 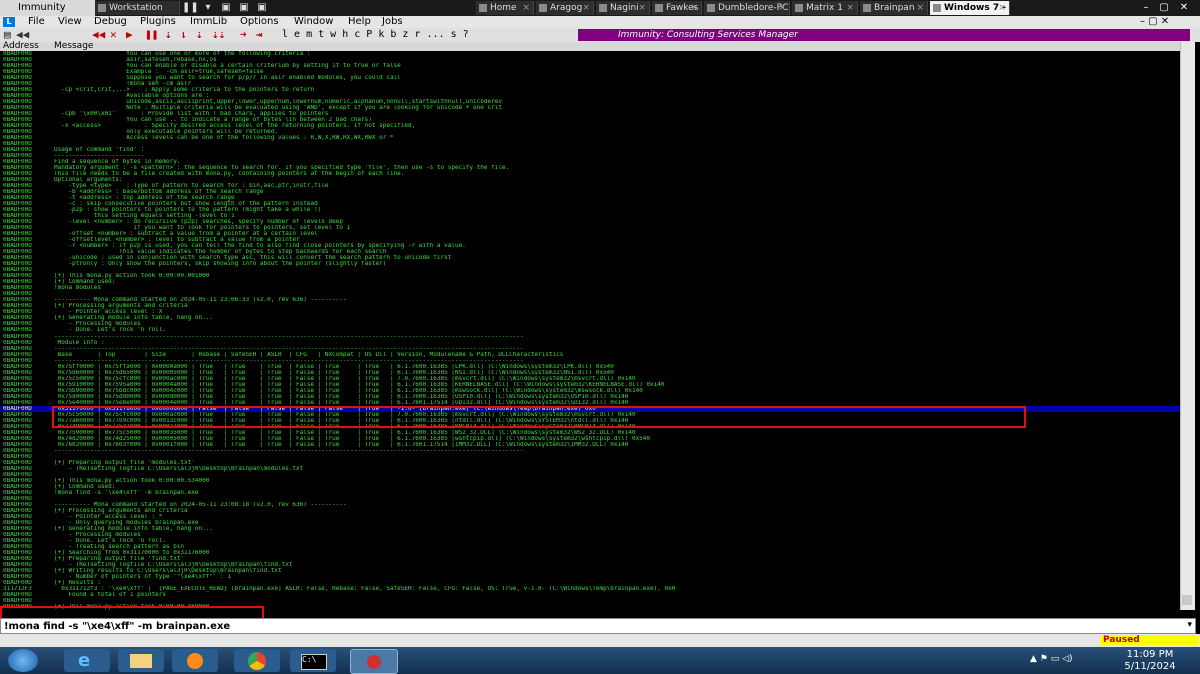 I want to click on host-tab: Fawkes ×, so click(x=677, y=8).